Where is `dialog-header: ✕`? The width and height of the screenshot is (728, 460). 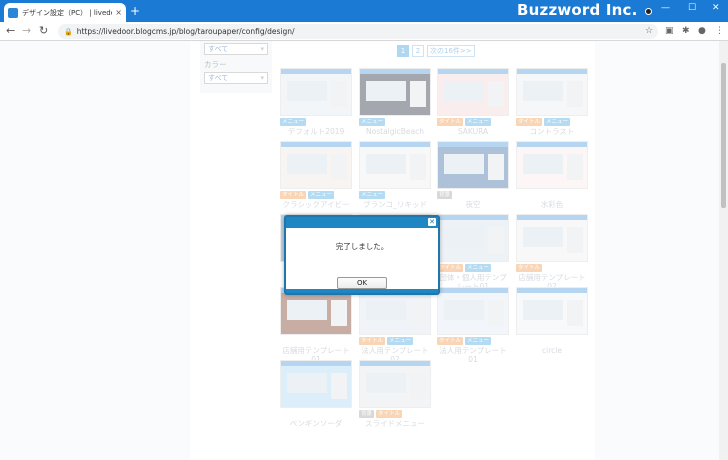
dialog-header: ✕ is located at coordinates (362, 222).